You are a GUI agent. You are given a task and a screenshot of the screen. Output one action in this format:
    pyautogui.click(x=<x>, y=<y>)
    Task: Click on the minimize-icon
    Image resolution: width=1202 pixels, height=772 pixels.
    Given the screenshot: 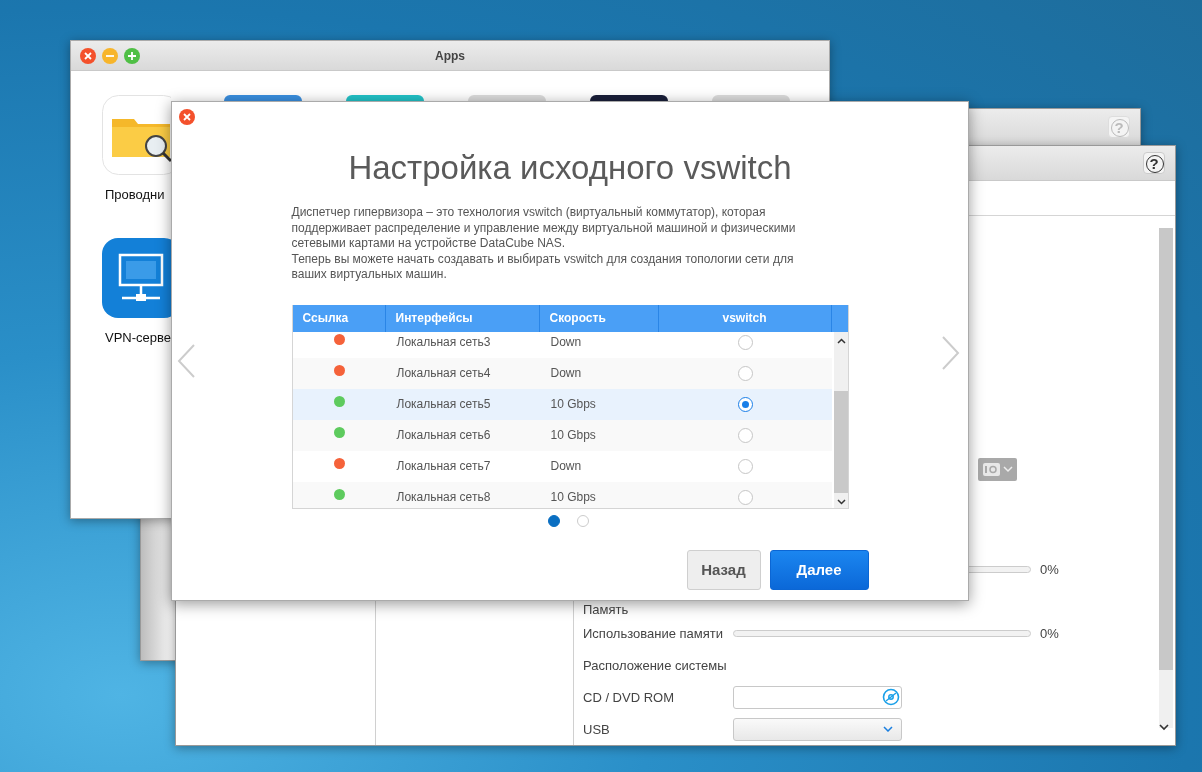 What is the action you would take?
    pyautogui.click(x=110, y=56)
    